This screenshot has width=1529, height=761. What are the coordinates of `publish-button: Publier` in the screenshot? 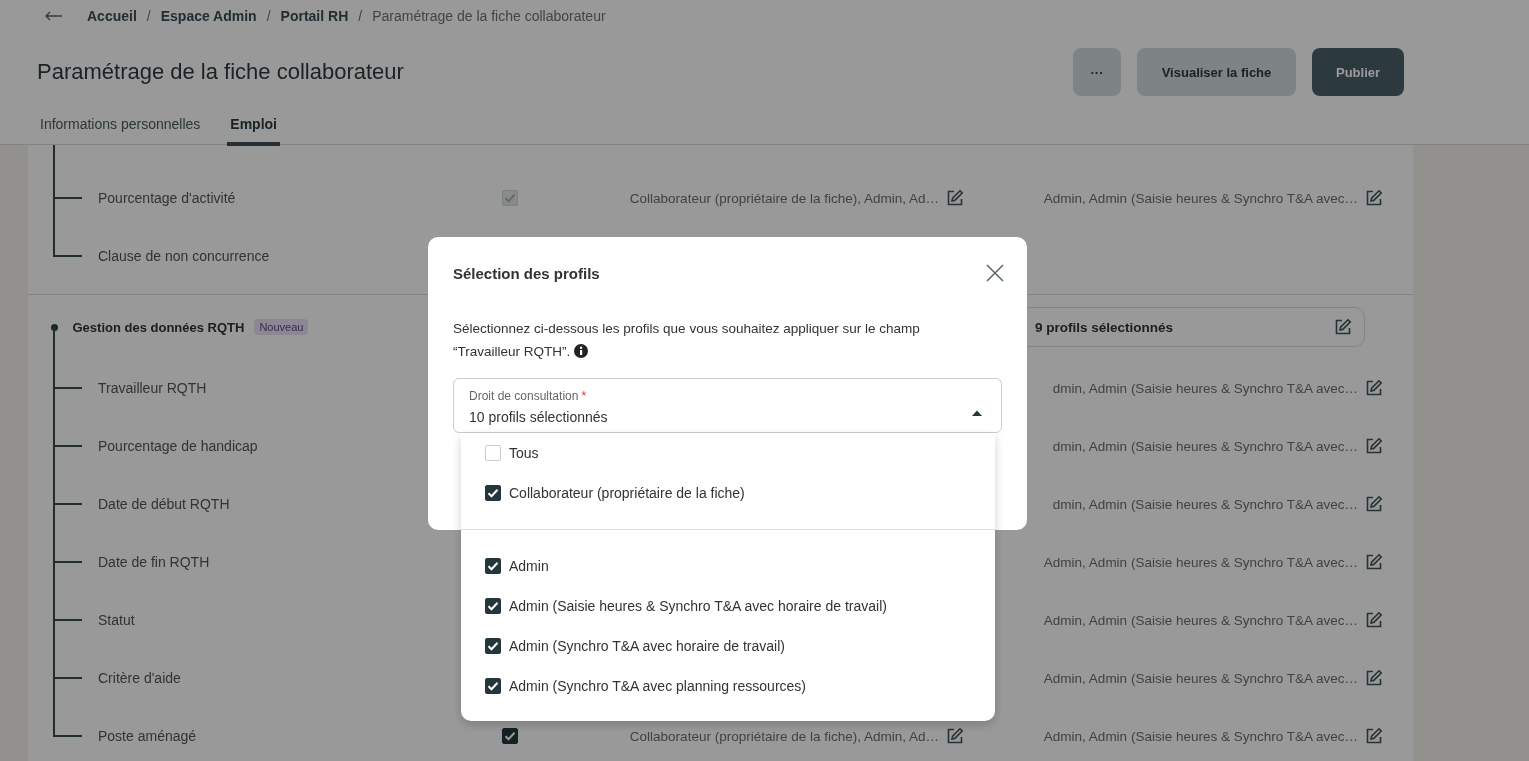 It's located at (1358, 72).